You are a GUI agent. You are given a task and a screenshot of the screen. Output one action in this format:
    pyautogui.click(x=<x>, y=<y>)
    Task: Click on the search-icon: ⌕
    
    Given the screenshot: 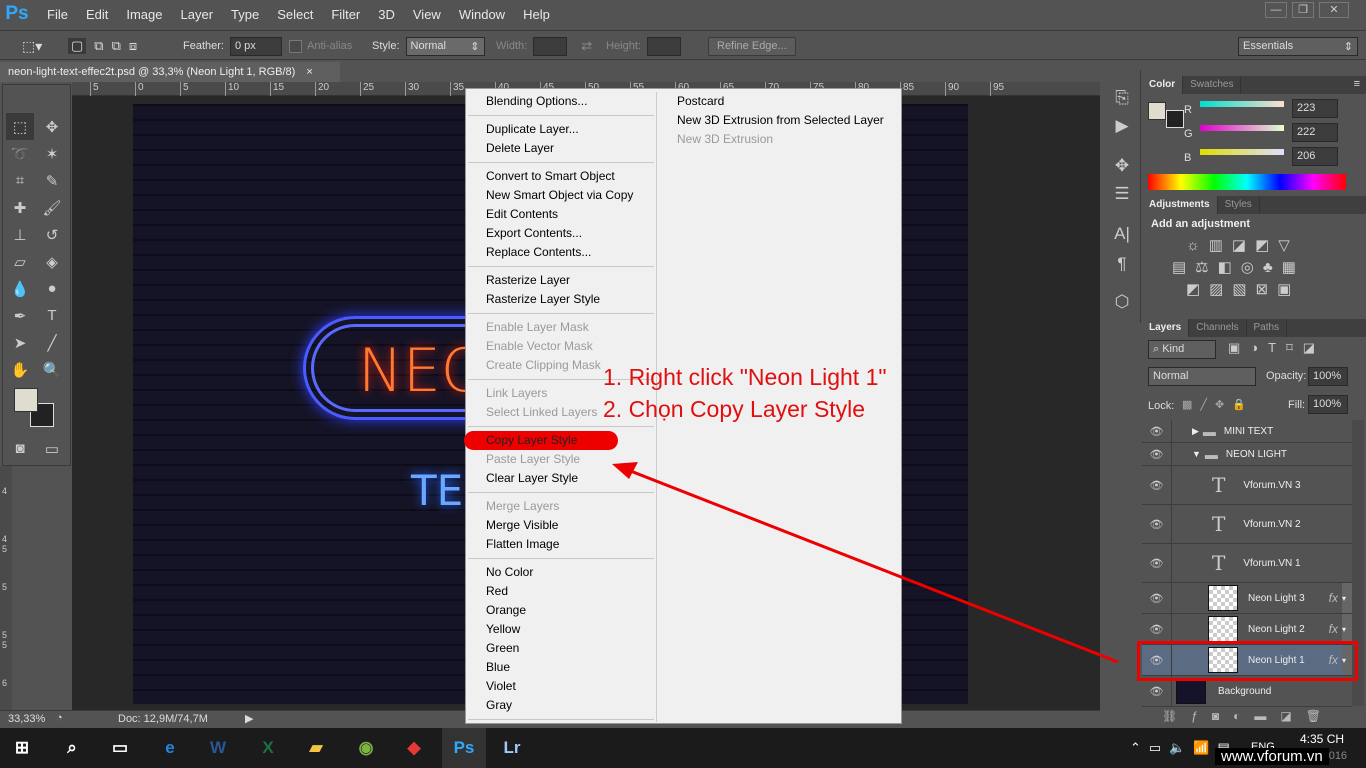 What is the action you would take?
    pyautogui.click(x=72, y=748)
    